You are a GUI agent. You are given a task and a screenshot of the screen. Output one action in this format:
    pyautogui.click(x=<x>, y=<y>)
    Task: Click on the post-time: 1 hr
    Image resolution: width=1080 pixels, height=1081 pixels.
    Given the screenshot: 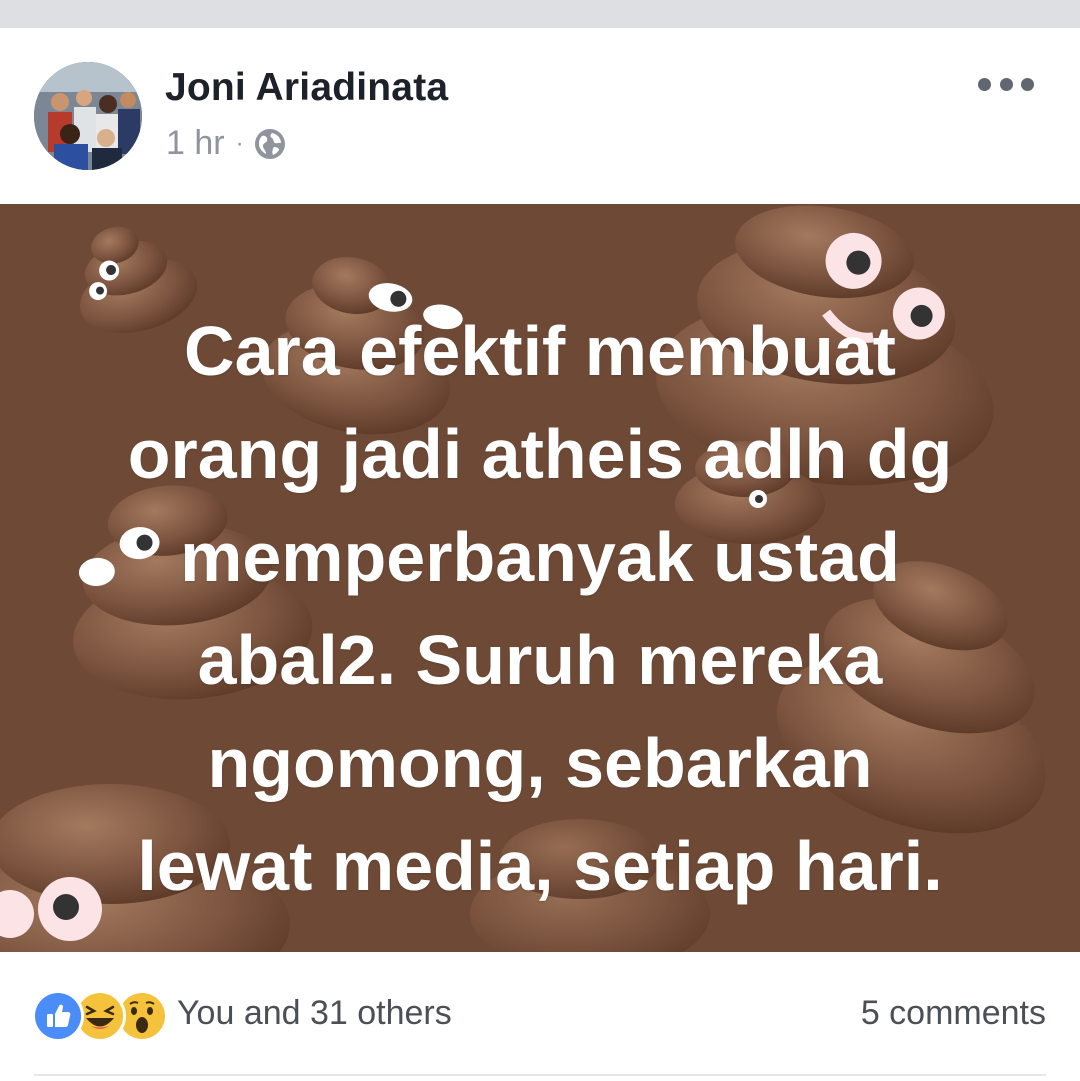 What is the action you would take?
    pyautogui.click(x=195, y=143)
    